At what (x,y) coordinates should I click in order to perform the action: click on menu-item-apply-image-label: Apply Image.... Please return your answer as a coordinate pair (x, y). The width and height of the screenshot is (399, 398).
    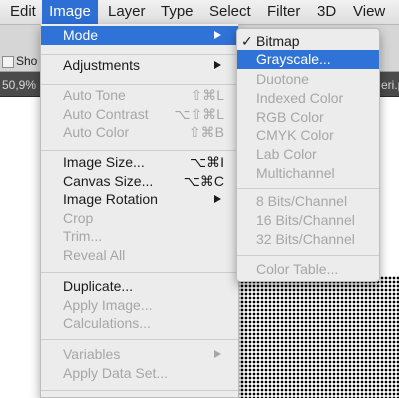
    Looking at the image, I should click on (108, 305).